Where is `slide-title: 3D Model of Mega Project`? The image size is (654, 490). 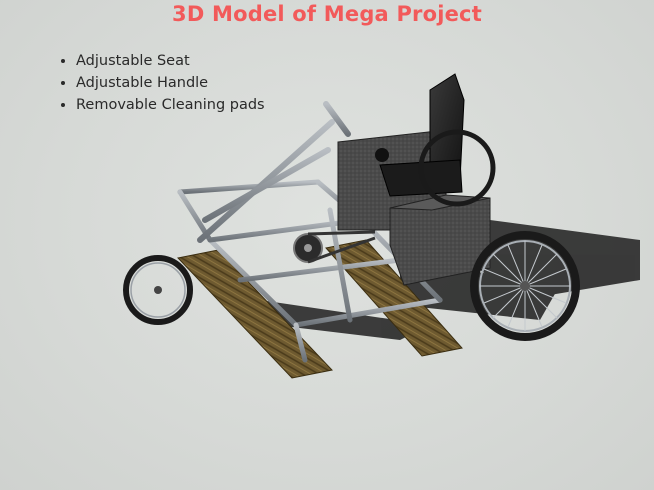
slide-title: 3D Model of Mega Project is located at coordinates (327, 14).